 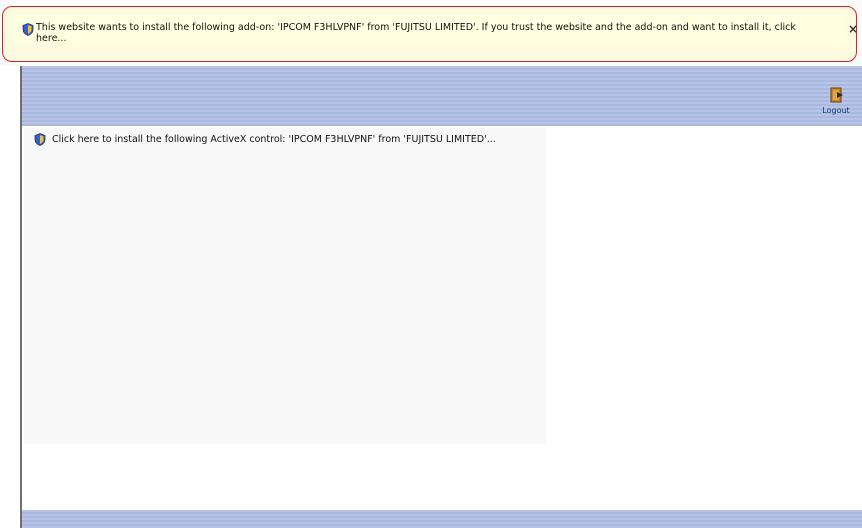 What do you see at coordinates (836, 95) in the screenshot?
I see `logout-icon` at bounding box center [836, 95].